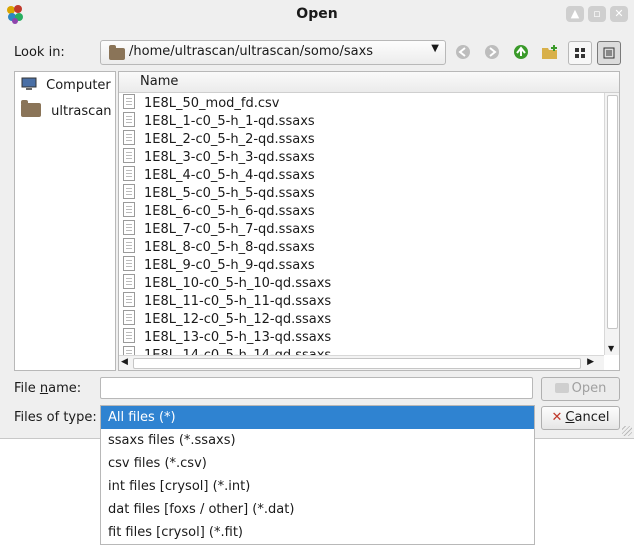 Image resolution: width=634 pixels, height=545 pixels. I want to click on chevron-down-icon: ▼, so click(435, 48).